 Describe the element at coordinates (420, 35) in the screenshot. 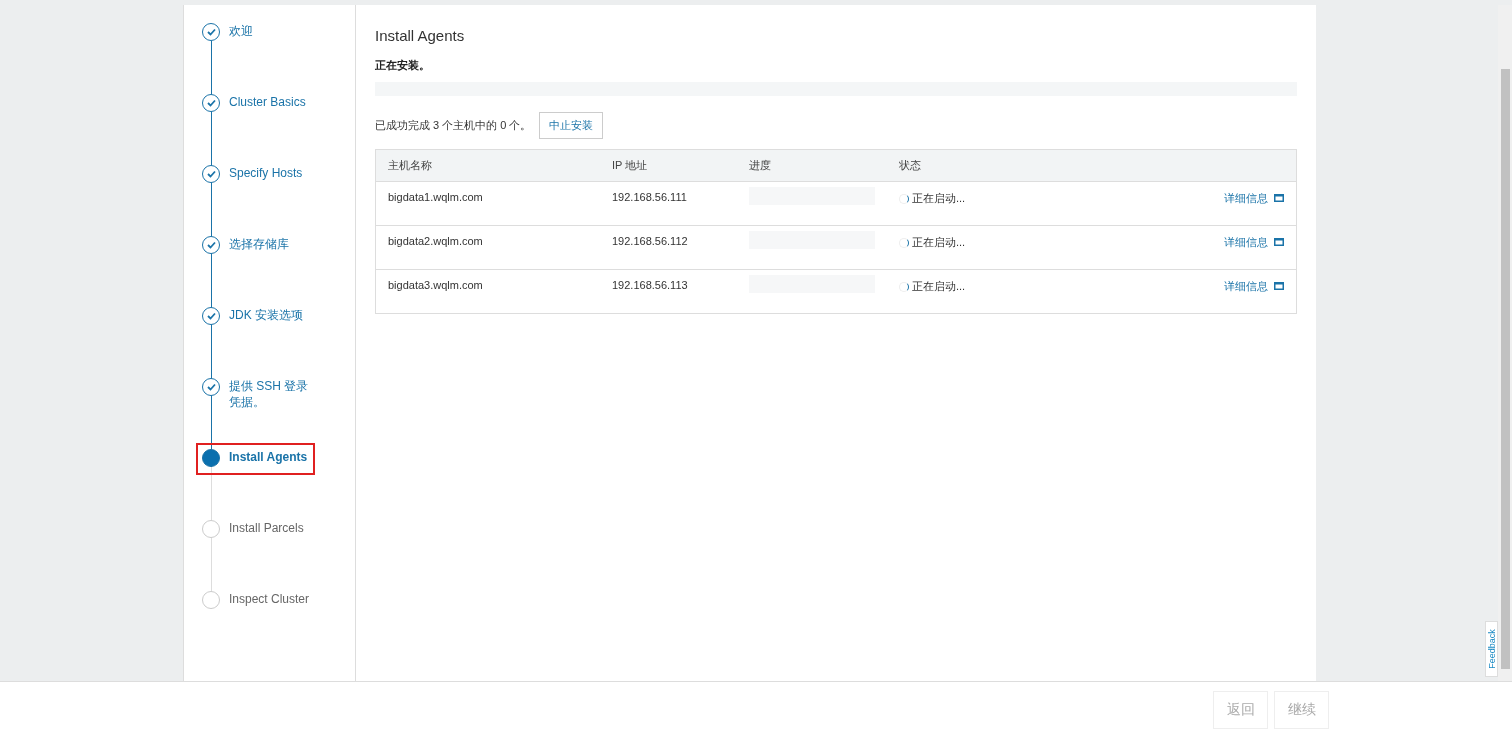

I see `page-title: Install Agents` at that location.